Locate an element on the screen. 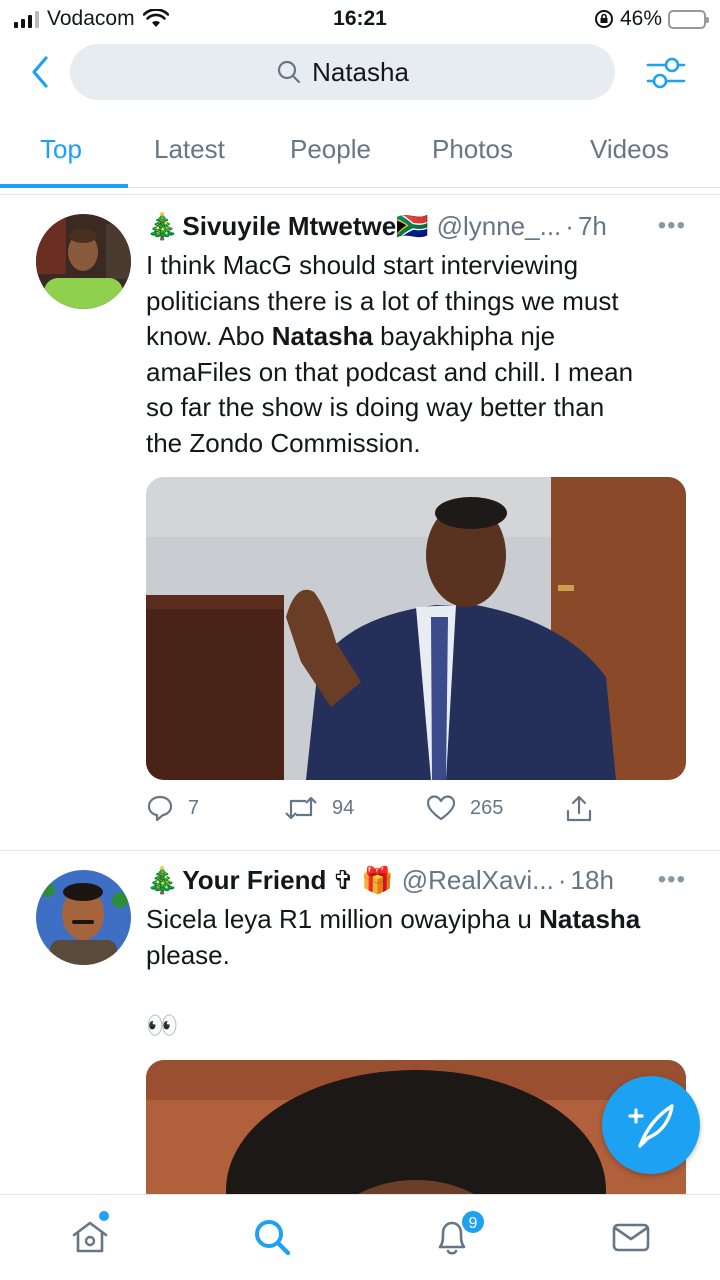  compose-tweet-button is located at coordinates (651, 1125).